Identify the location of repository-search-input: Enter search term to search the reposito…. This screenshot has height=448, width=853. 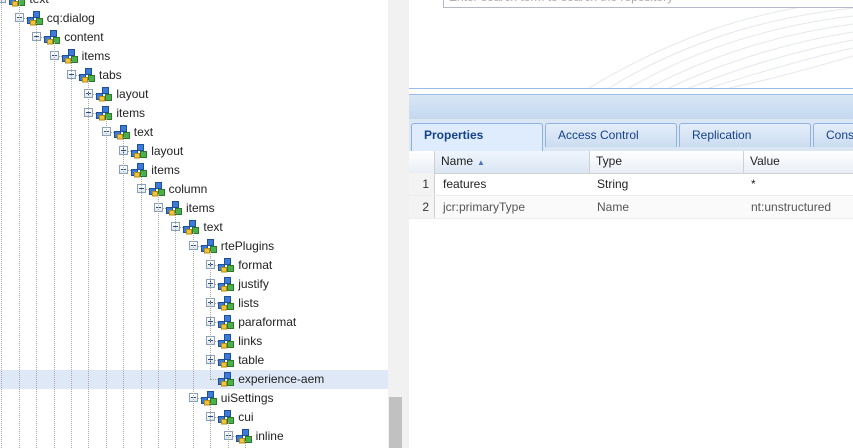
(648, 4).